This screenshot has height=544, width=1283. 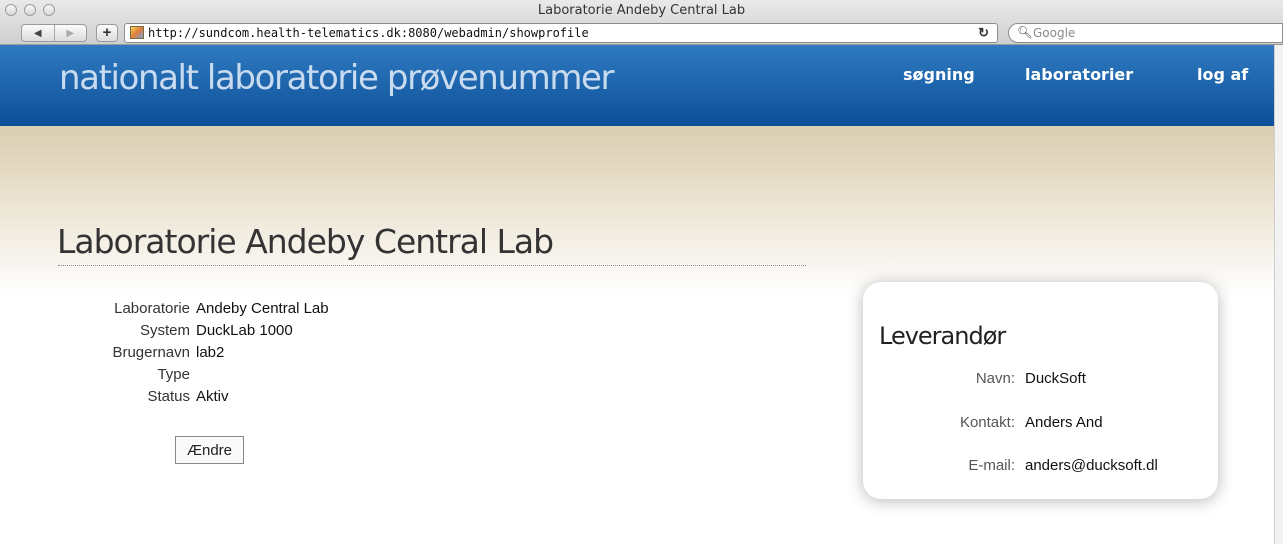 I want to click on supplier-email-label: E-mail:, so click(x=991, y=465).